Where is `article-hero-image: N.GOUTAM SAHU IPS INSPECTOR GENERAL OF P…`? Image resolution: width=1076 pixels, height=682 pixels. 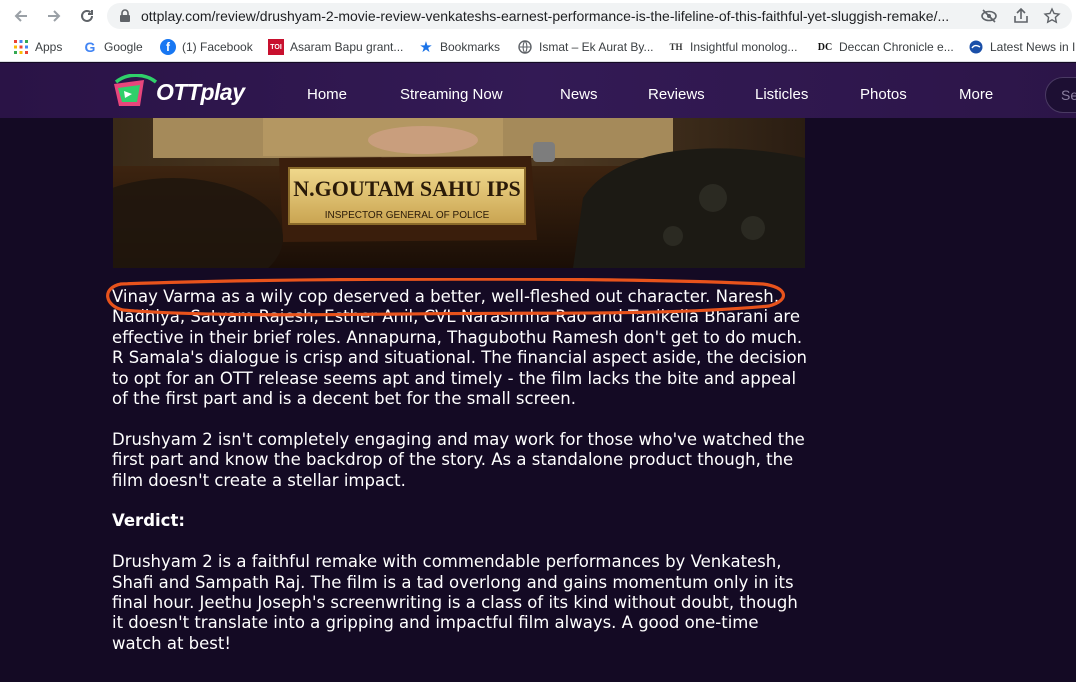 article-hero-image: N.GOUTAM SAHU IPS INSPECTOR GENERAL OF P… is located at coordinates (459, 193).